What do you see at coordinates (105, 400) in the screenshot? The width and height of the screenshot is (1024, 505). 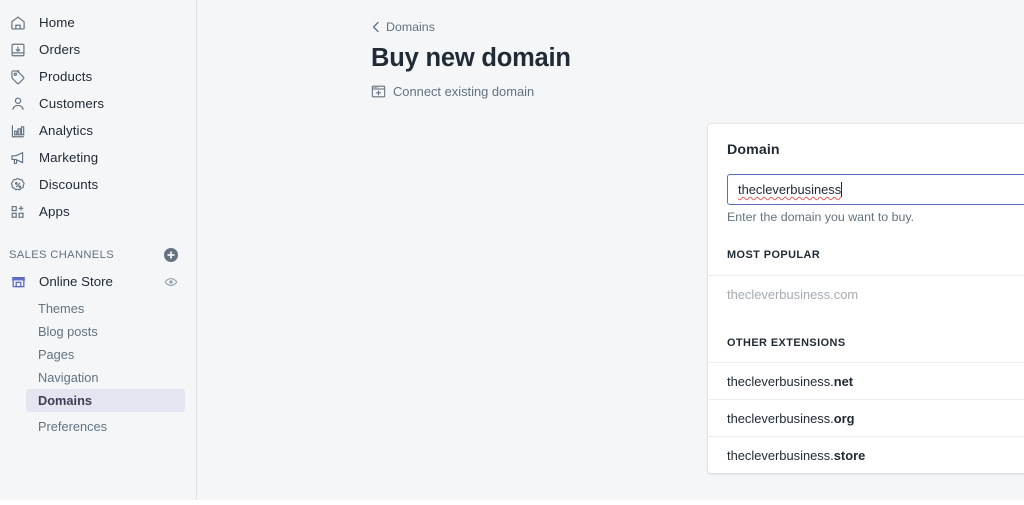 I see `sidebar-item-domains: Domains` at bounding box center [105, 400].